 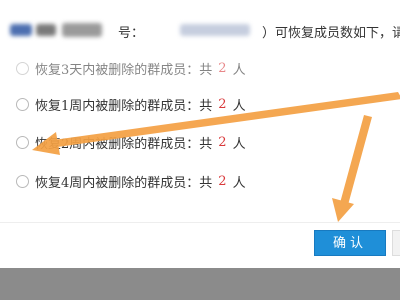 What do you see at coordinates (331, 33) in the screenshot?
I see `instruction-text-end: ）可恢复成员数如下，请选择` at bounding box center [331, 33].